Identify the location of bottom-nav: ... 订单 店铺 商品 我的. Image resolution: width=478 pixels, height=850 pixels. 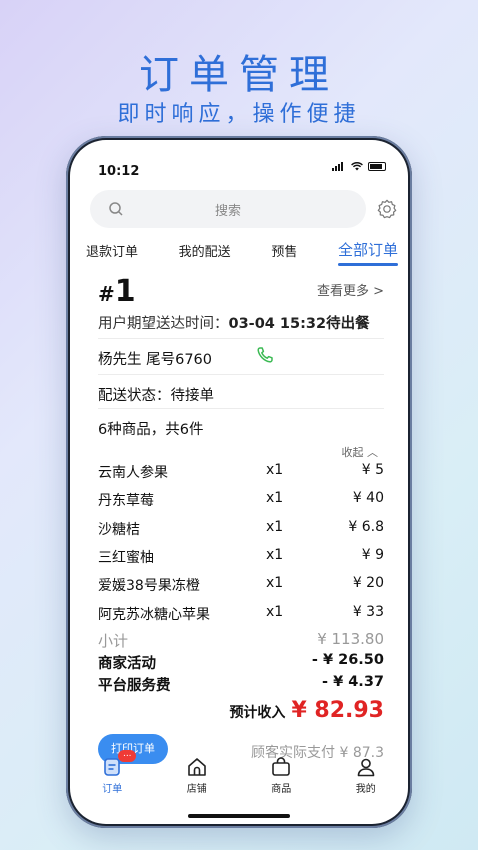
(239, 776).